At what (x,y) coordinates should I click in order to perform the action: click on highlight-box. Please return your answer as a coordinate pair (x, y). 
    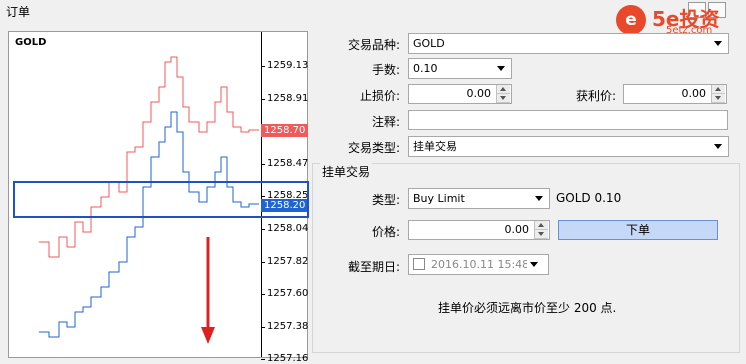
    Looking at the image, I should click on (161, 199).